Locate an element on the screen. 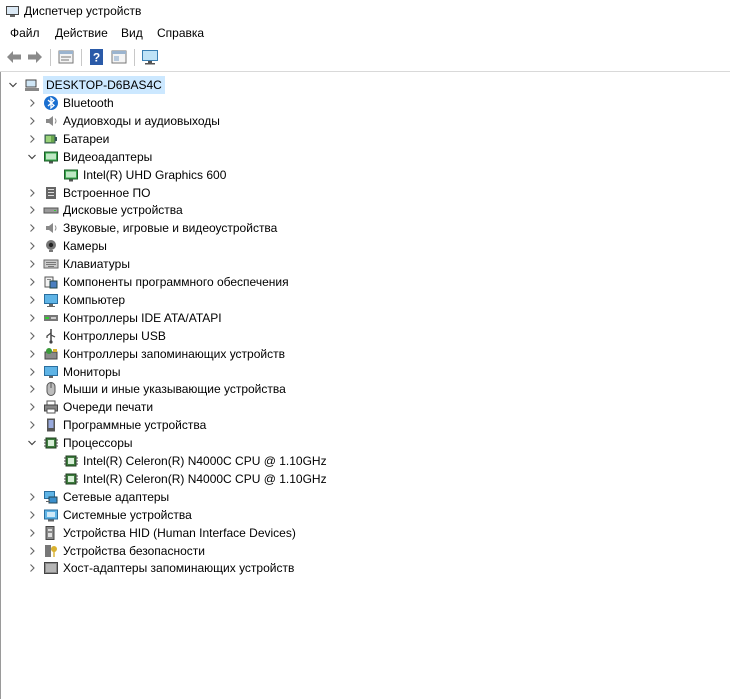 Image resolution: width=730 pixels, height=699 pixels. menu-help: Справка is located at coordinates (180, 33).